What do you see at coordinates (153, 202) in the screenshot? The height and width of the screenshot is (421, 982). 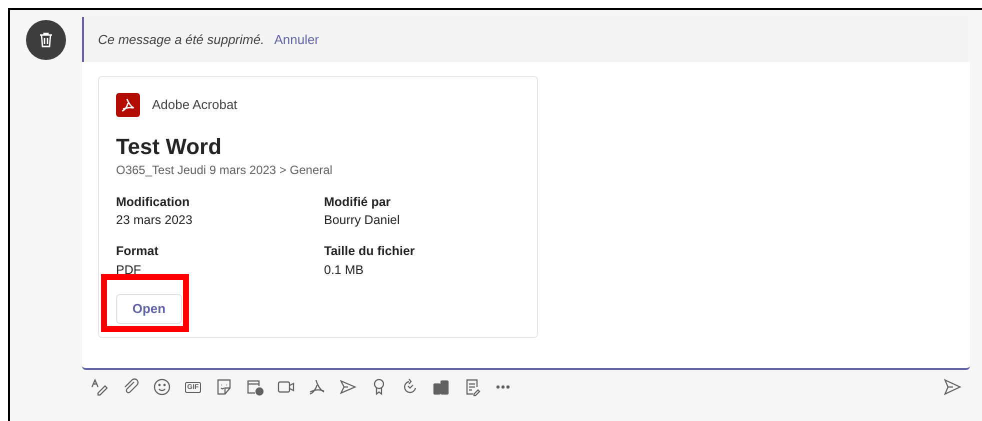 I see `field-label: Modification` at bounding box center [153, 202].